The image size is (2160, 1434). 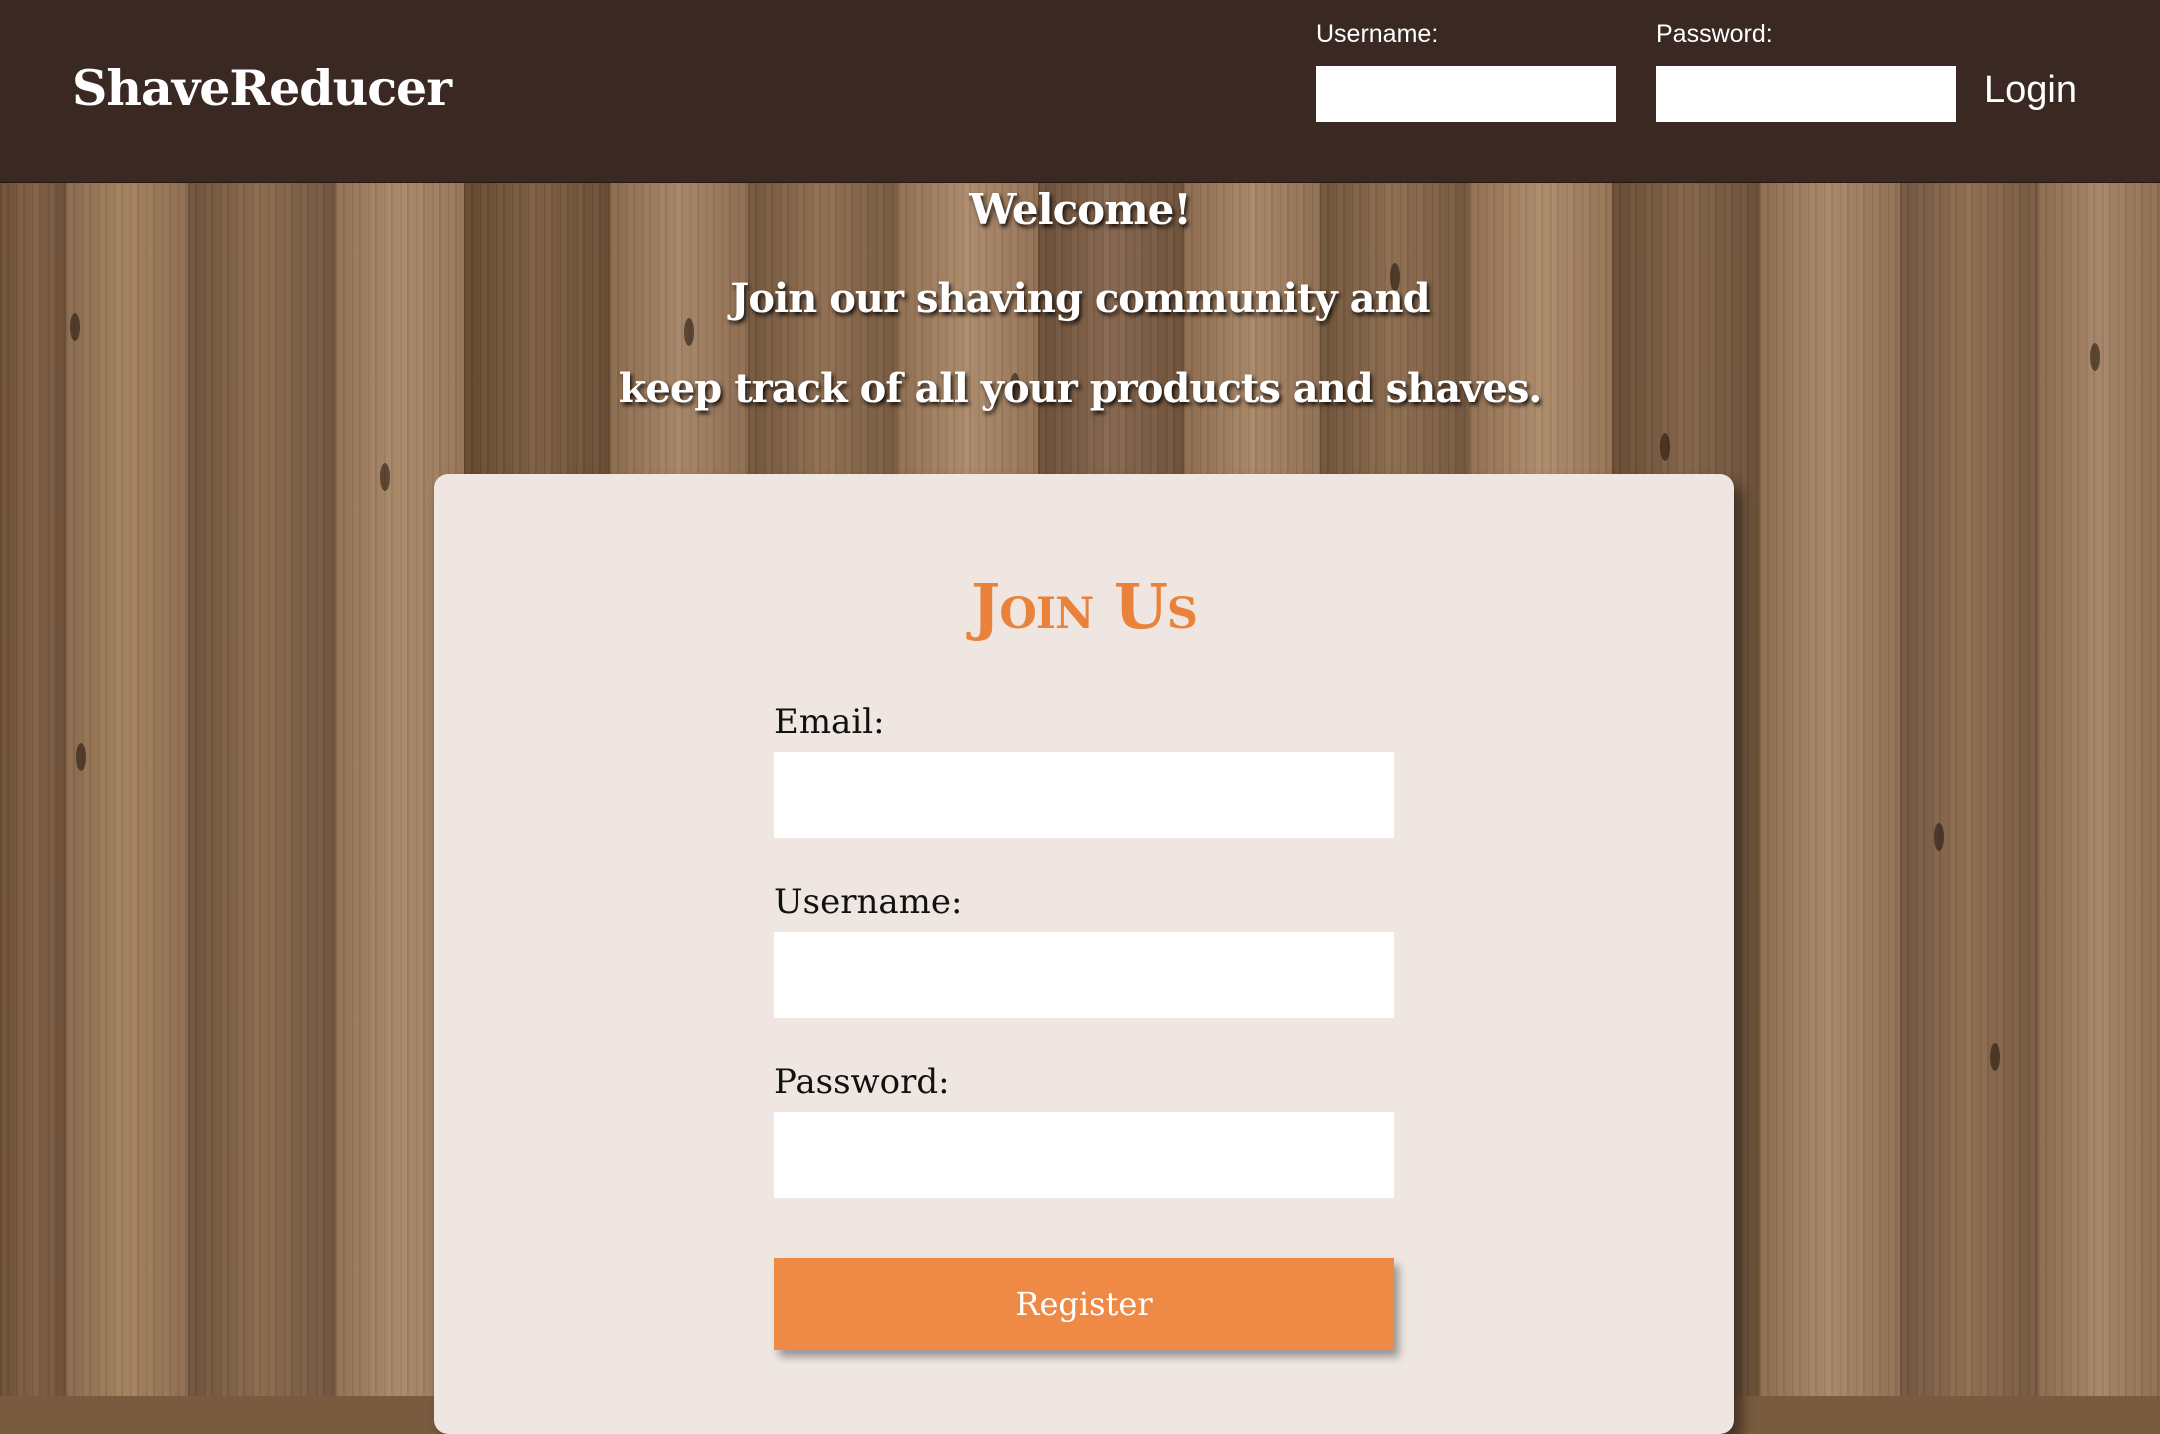 I want to click on header-username-input, so click(x=1466, y=94).